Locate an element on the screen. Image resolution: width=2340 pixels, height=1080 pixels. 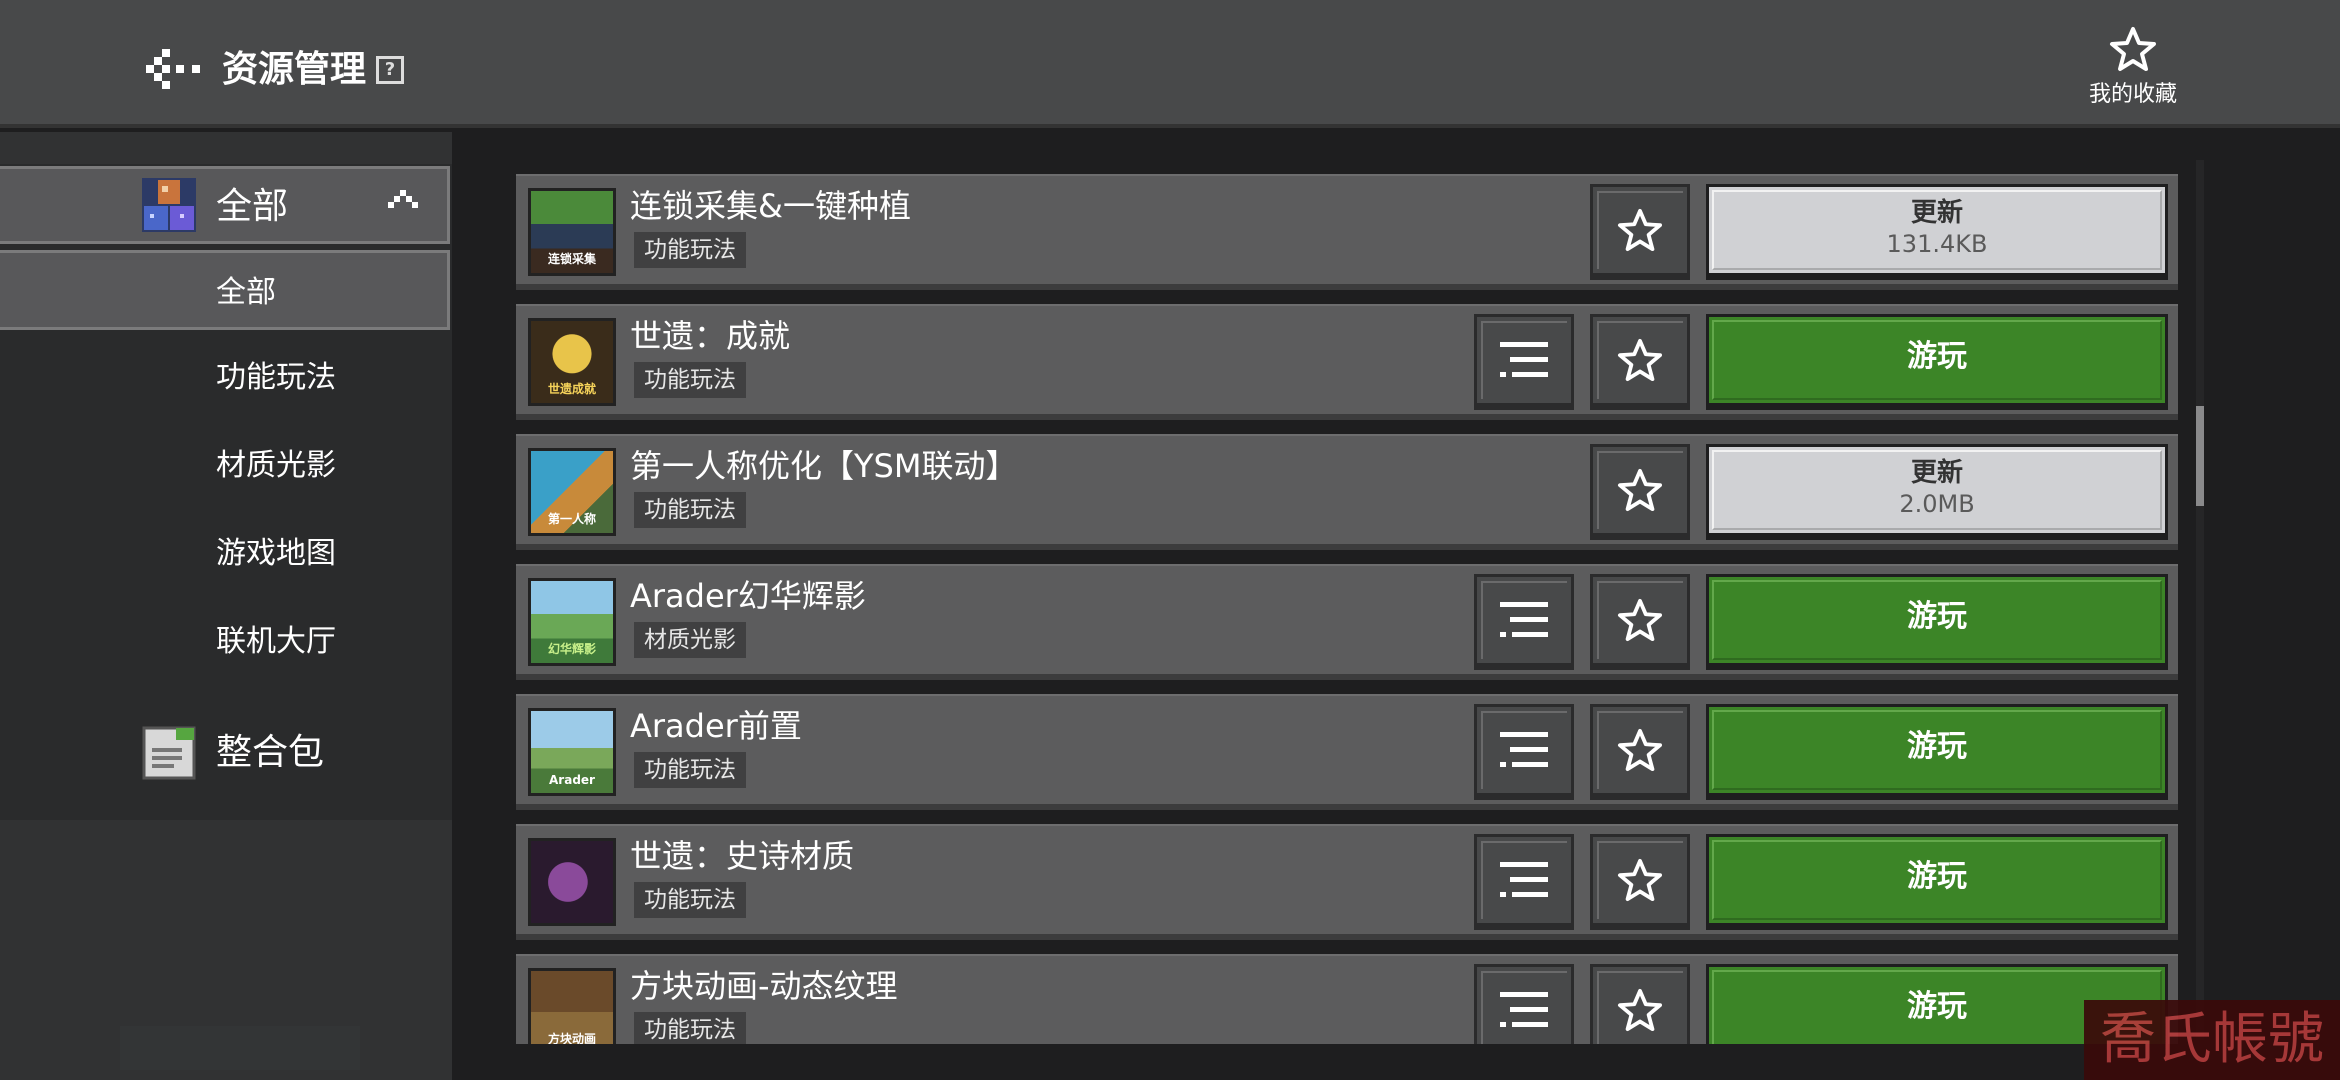
favorites-button: 我的收藏 is located at coordinates (2133, 68).